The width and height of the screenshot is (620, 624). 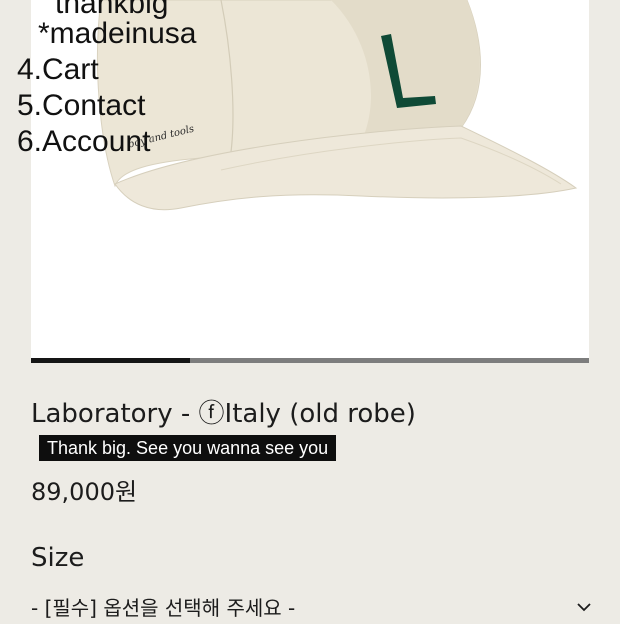 I want to click on menu-item-contact: 5.Contact, so click(x=81, y=106).